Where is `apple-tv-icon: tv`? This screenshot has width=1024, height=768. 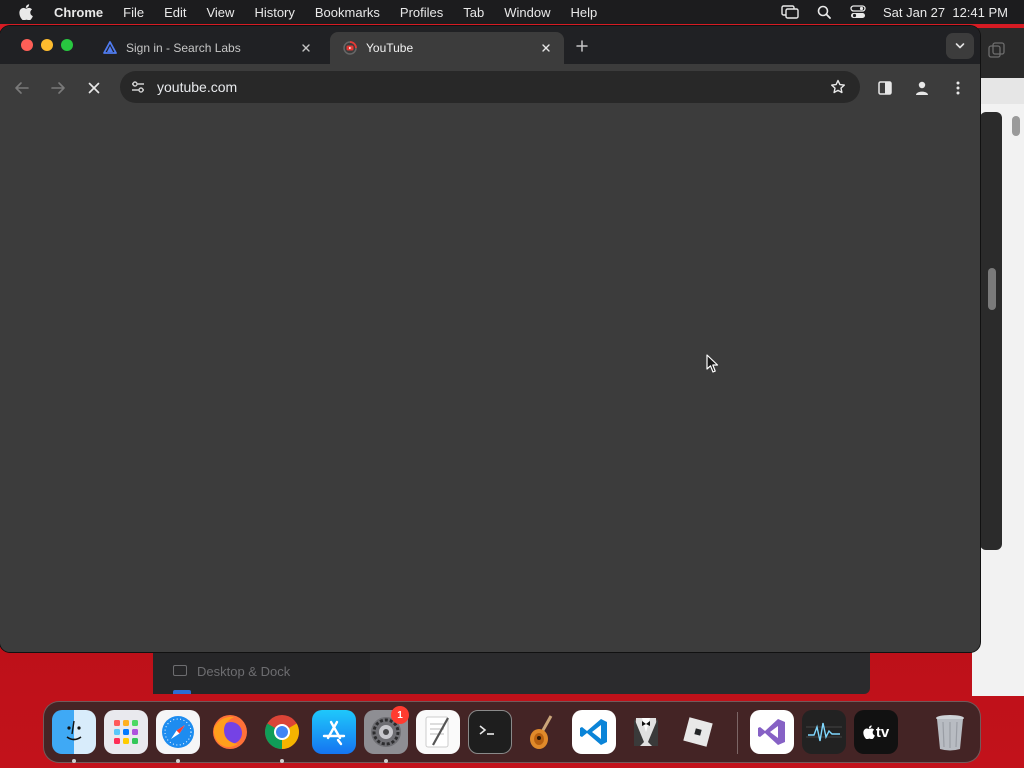
apple-tv-icon: tv is located at coordinates (876, 732).